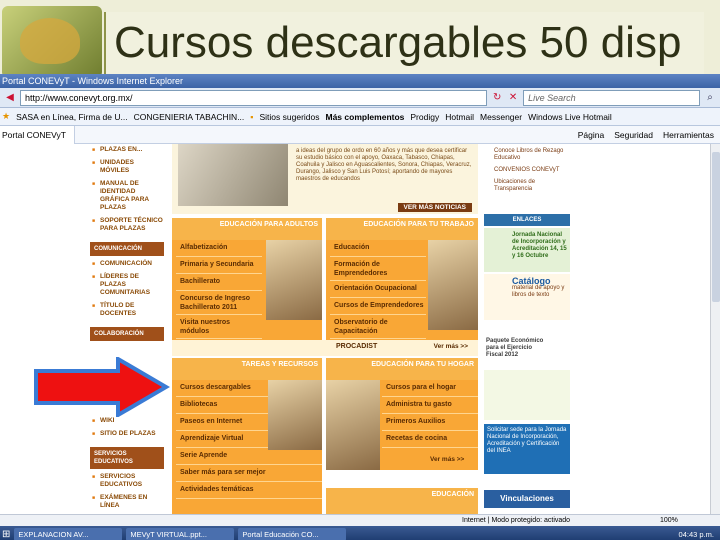 The height and width of the screenshot is (540, 720). I want to click on catalogo-title: Catálogo, so click(531, 281).